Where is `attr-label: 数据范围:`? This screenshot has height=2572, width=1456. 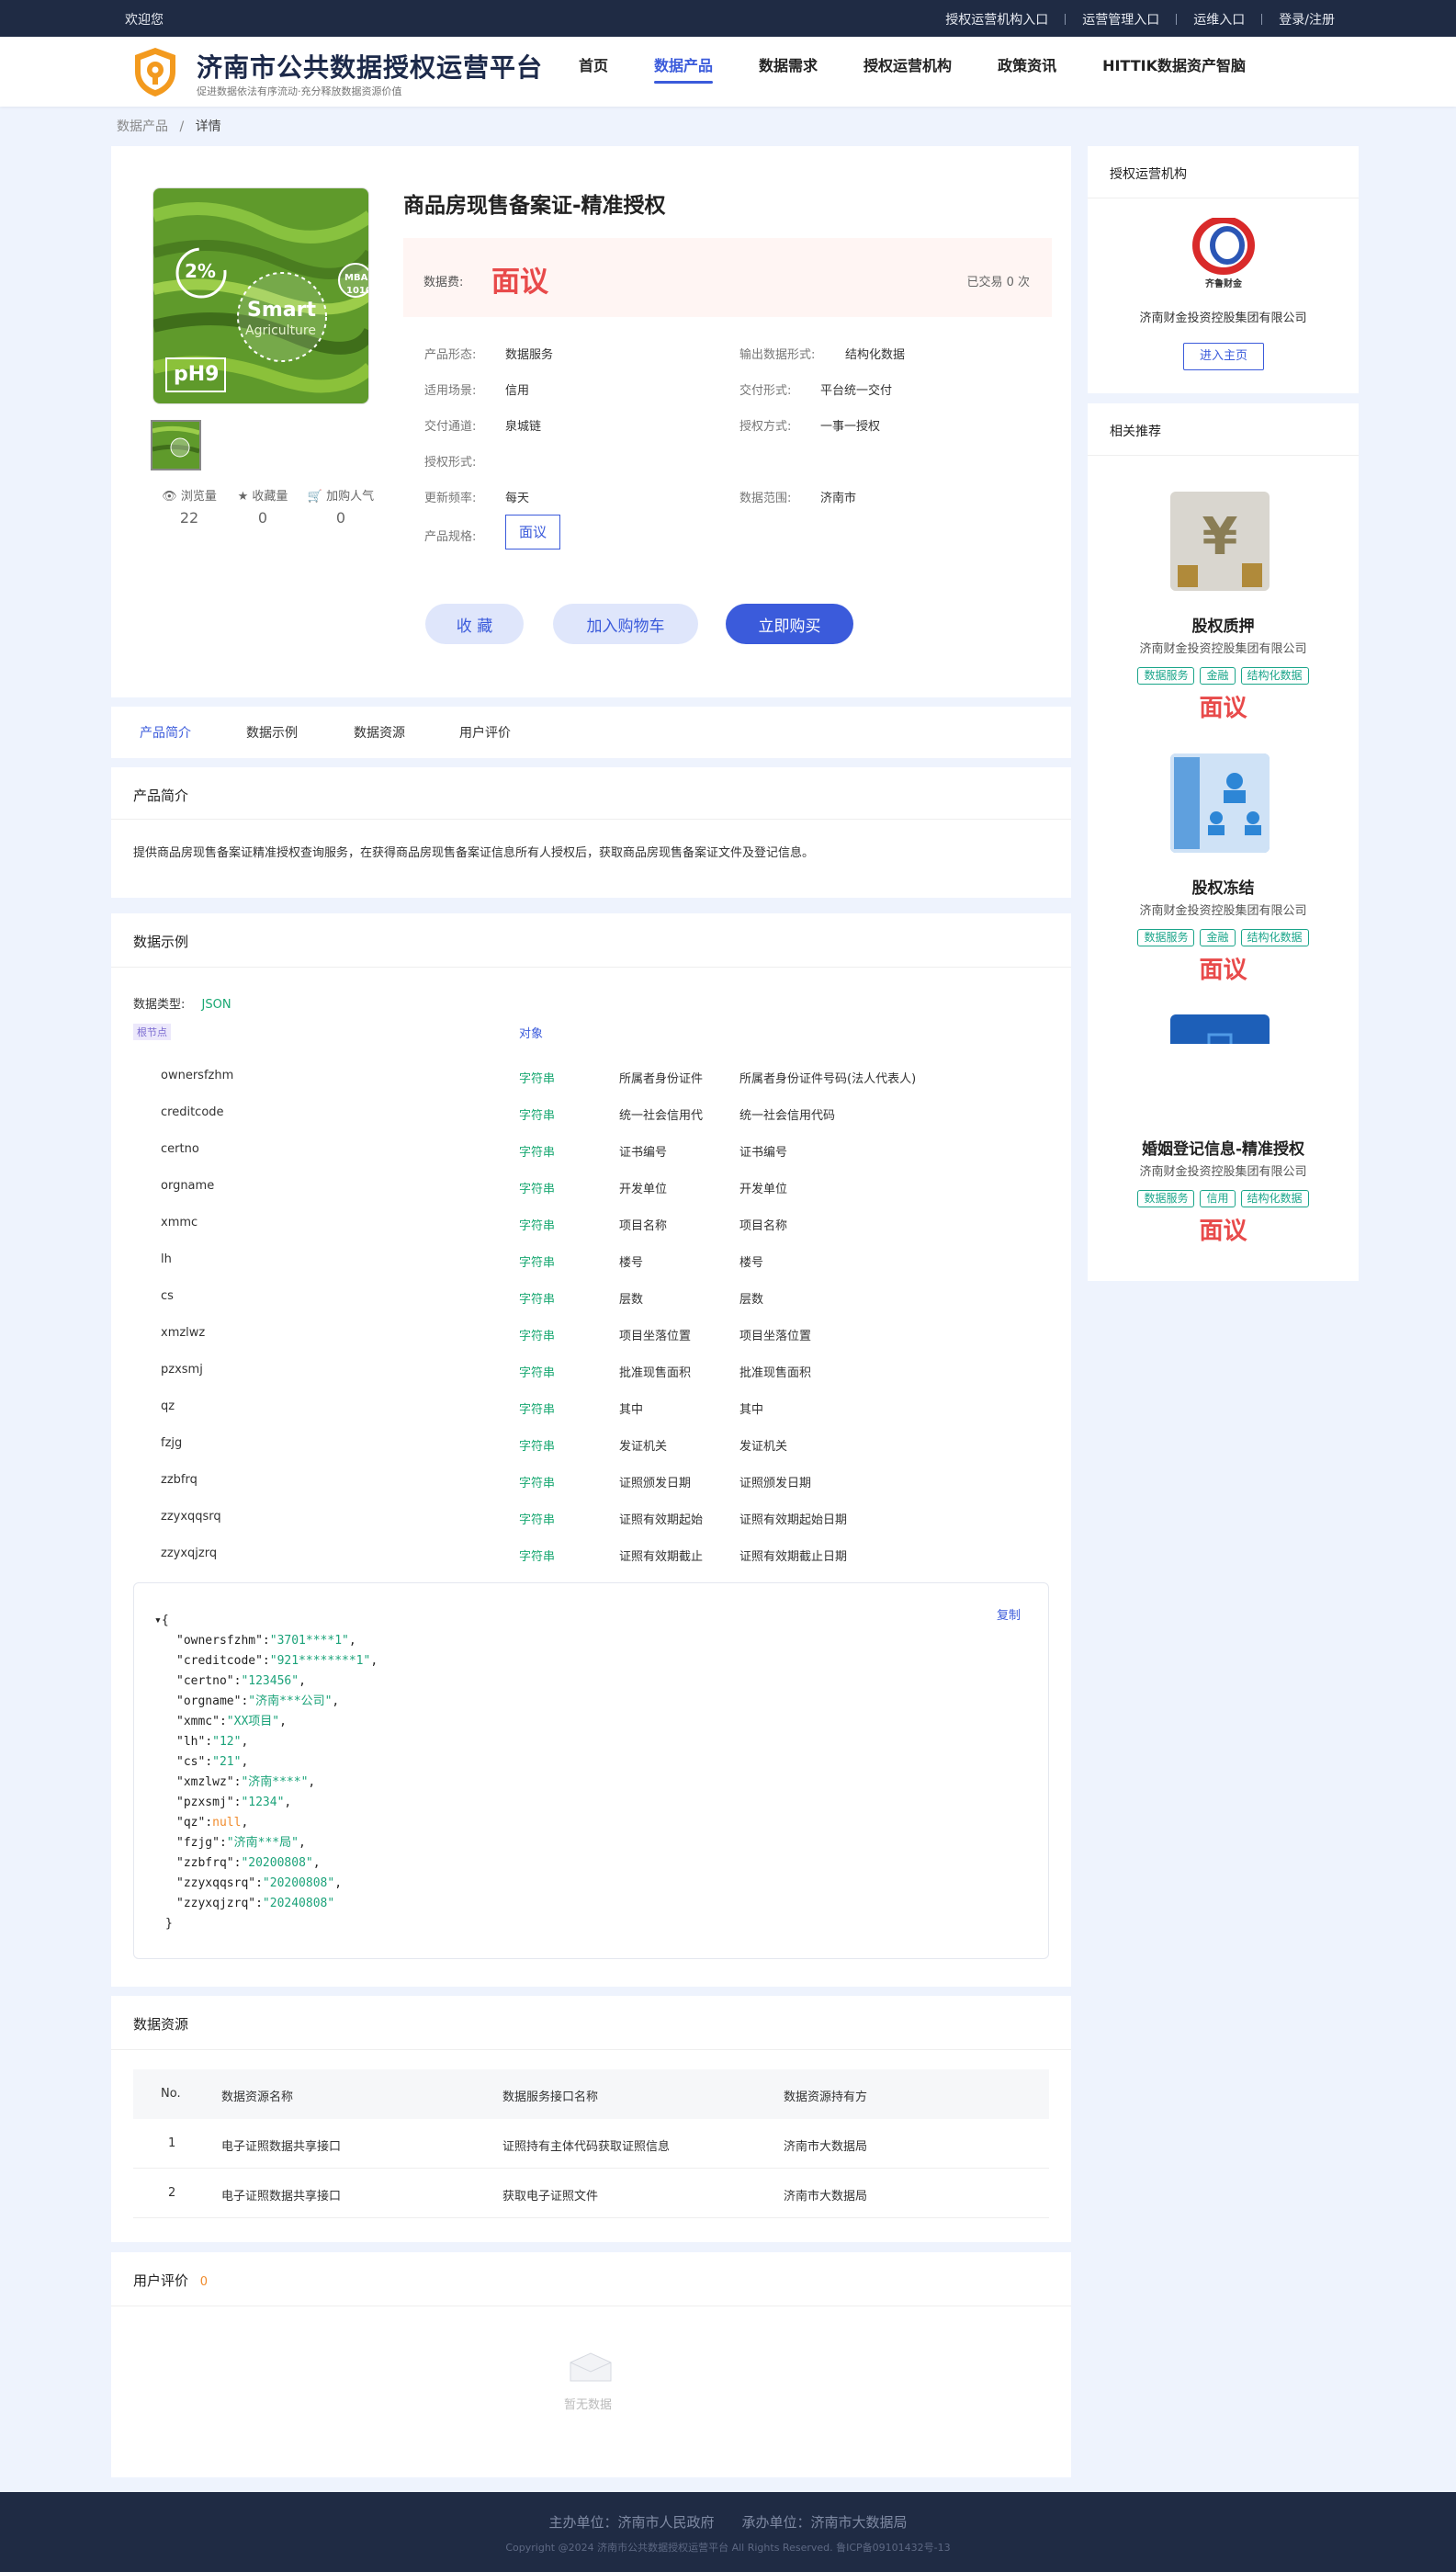
attr-label: 数据范围: is located at coordinates (765, 499).